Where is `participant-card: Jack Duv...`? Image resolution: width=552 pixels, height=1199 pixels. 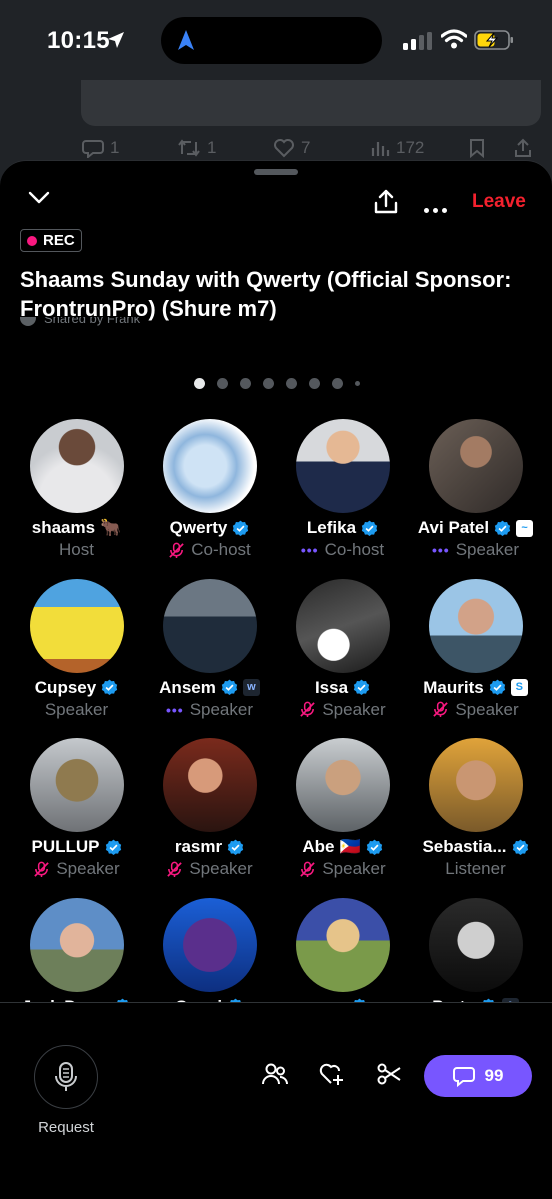
participant-card: Jack Duv... is located at coordinates (76, 949).